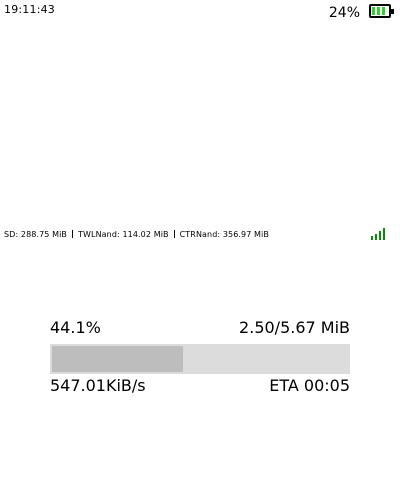 The image size is (400, 480). I want to click on progress-bar, so click(200, 359).